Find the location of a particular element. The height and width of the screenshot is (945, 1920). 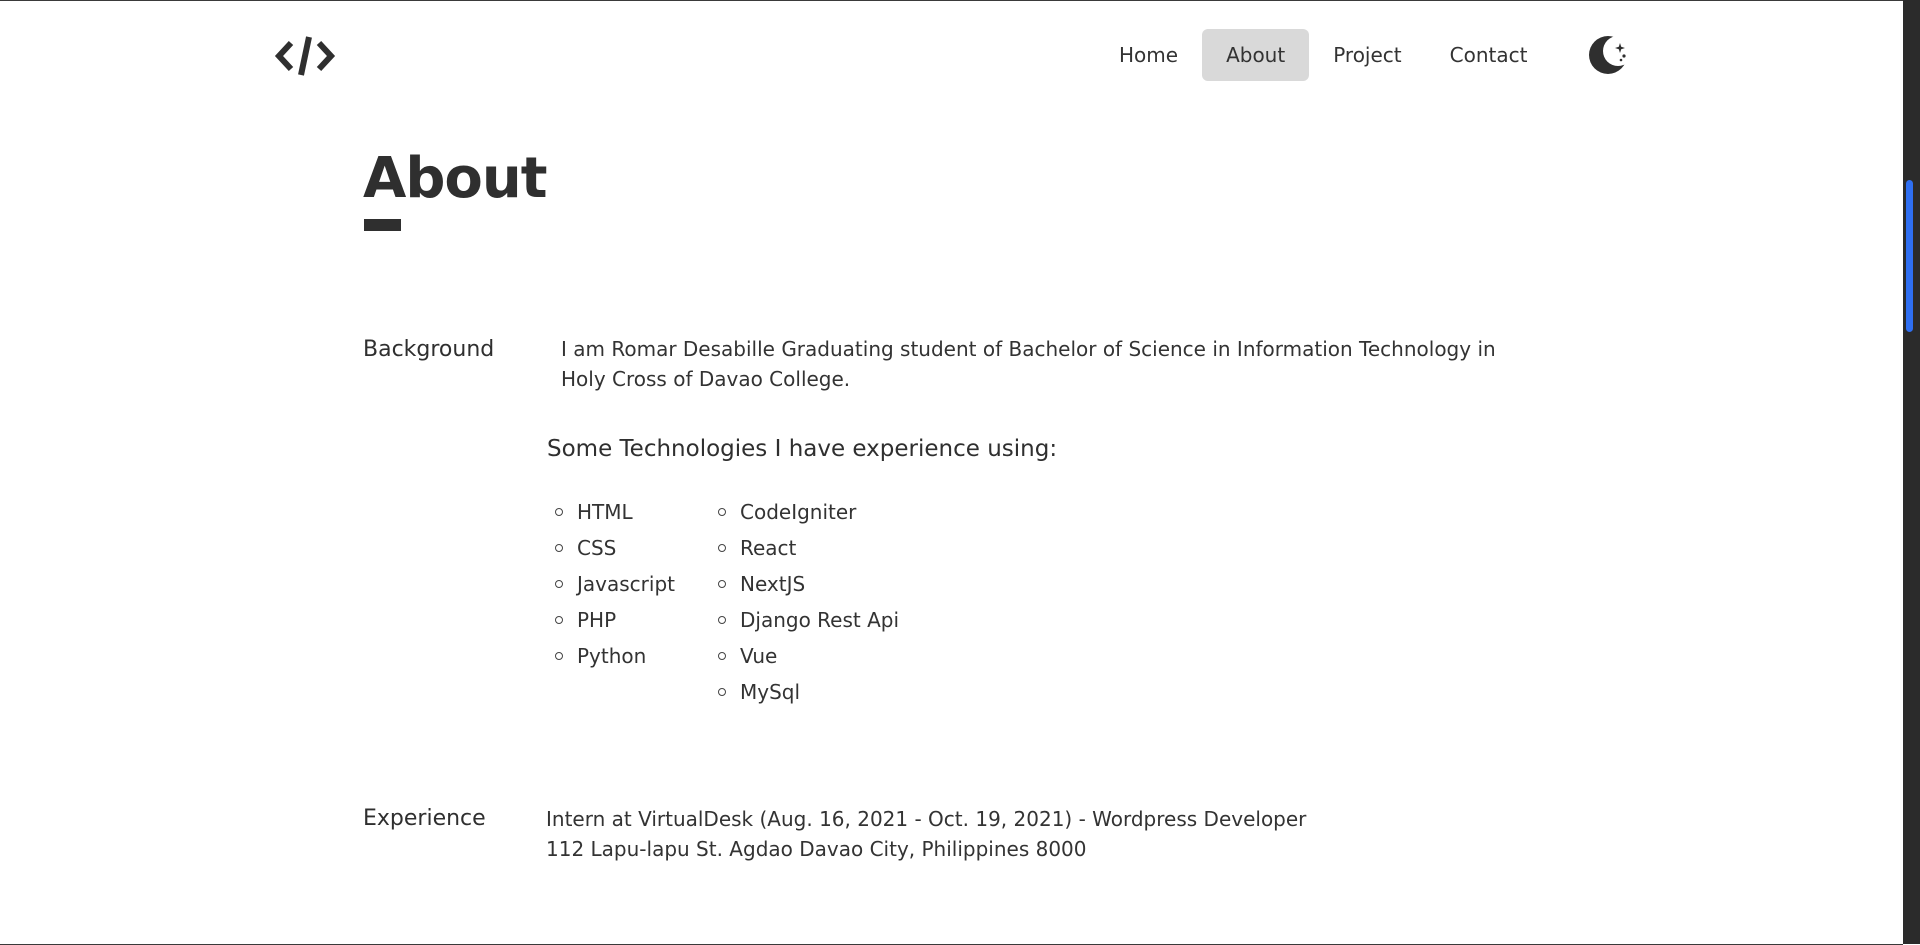

nav-item-about: About is located at coordinates (1256, 55).